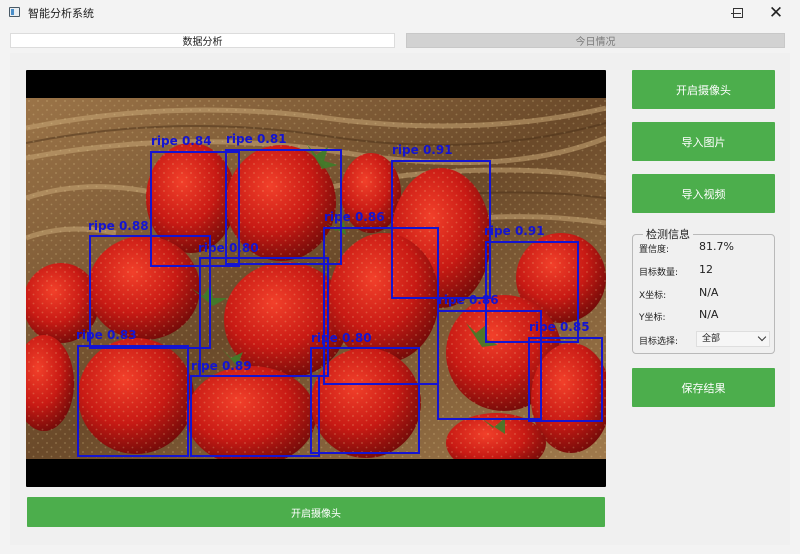 This screenshot has width=800, height=554. What do you see at coordinates (653, 296) in the screenshot?
I see `x-coordinate-label: X坐标:` at bounding box center [653, 296].